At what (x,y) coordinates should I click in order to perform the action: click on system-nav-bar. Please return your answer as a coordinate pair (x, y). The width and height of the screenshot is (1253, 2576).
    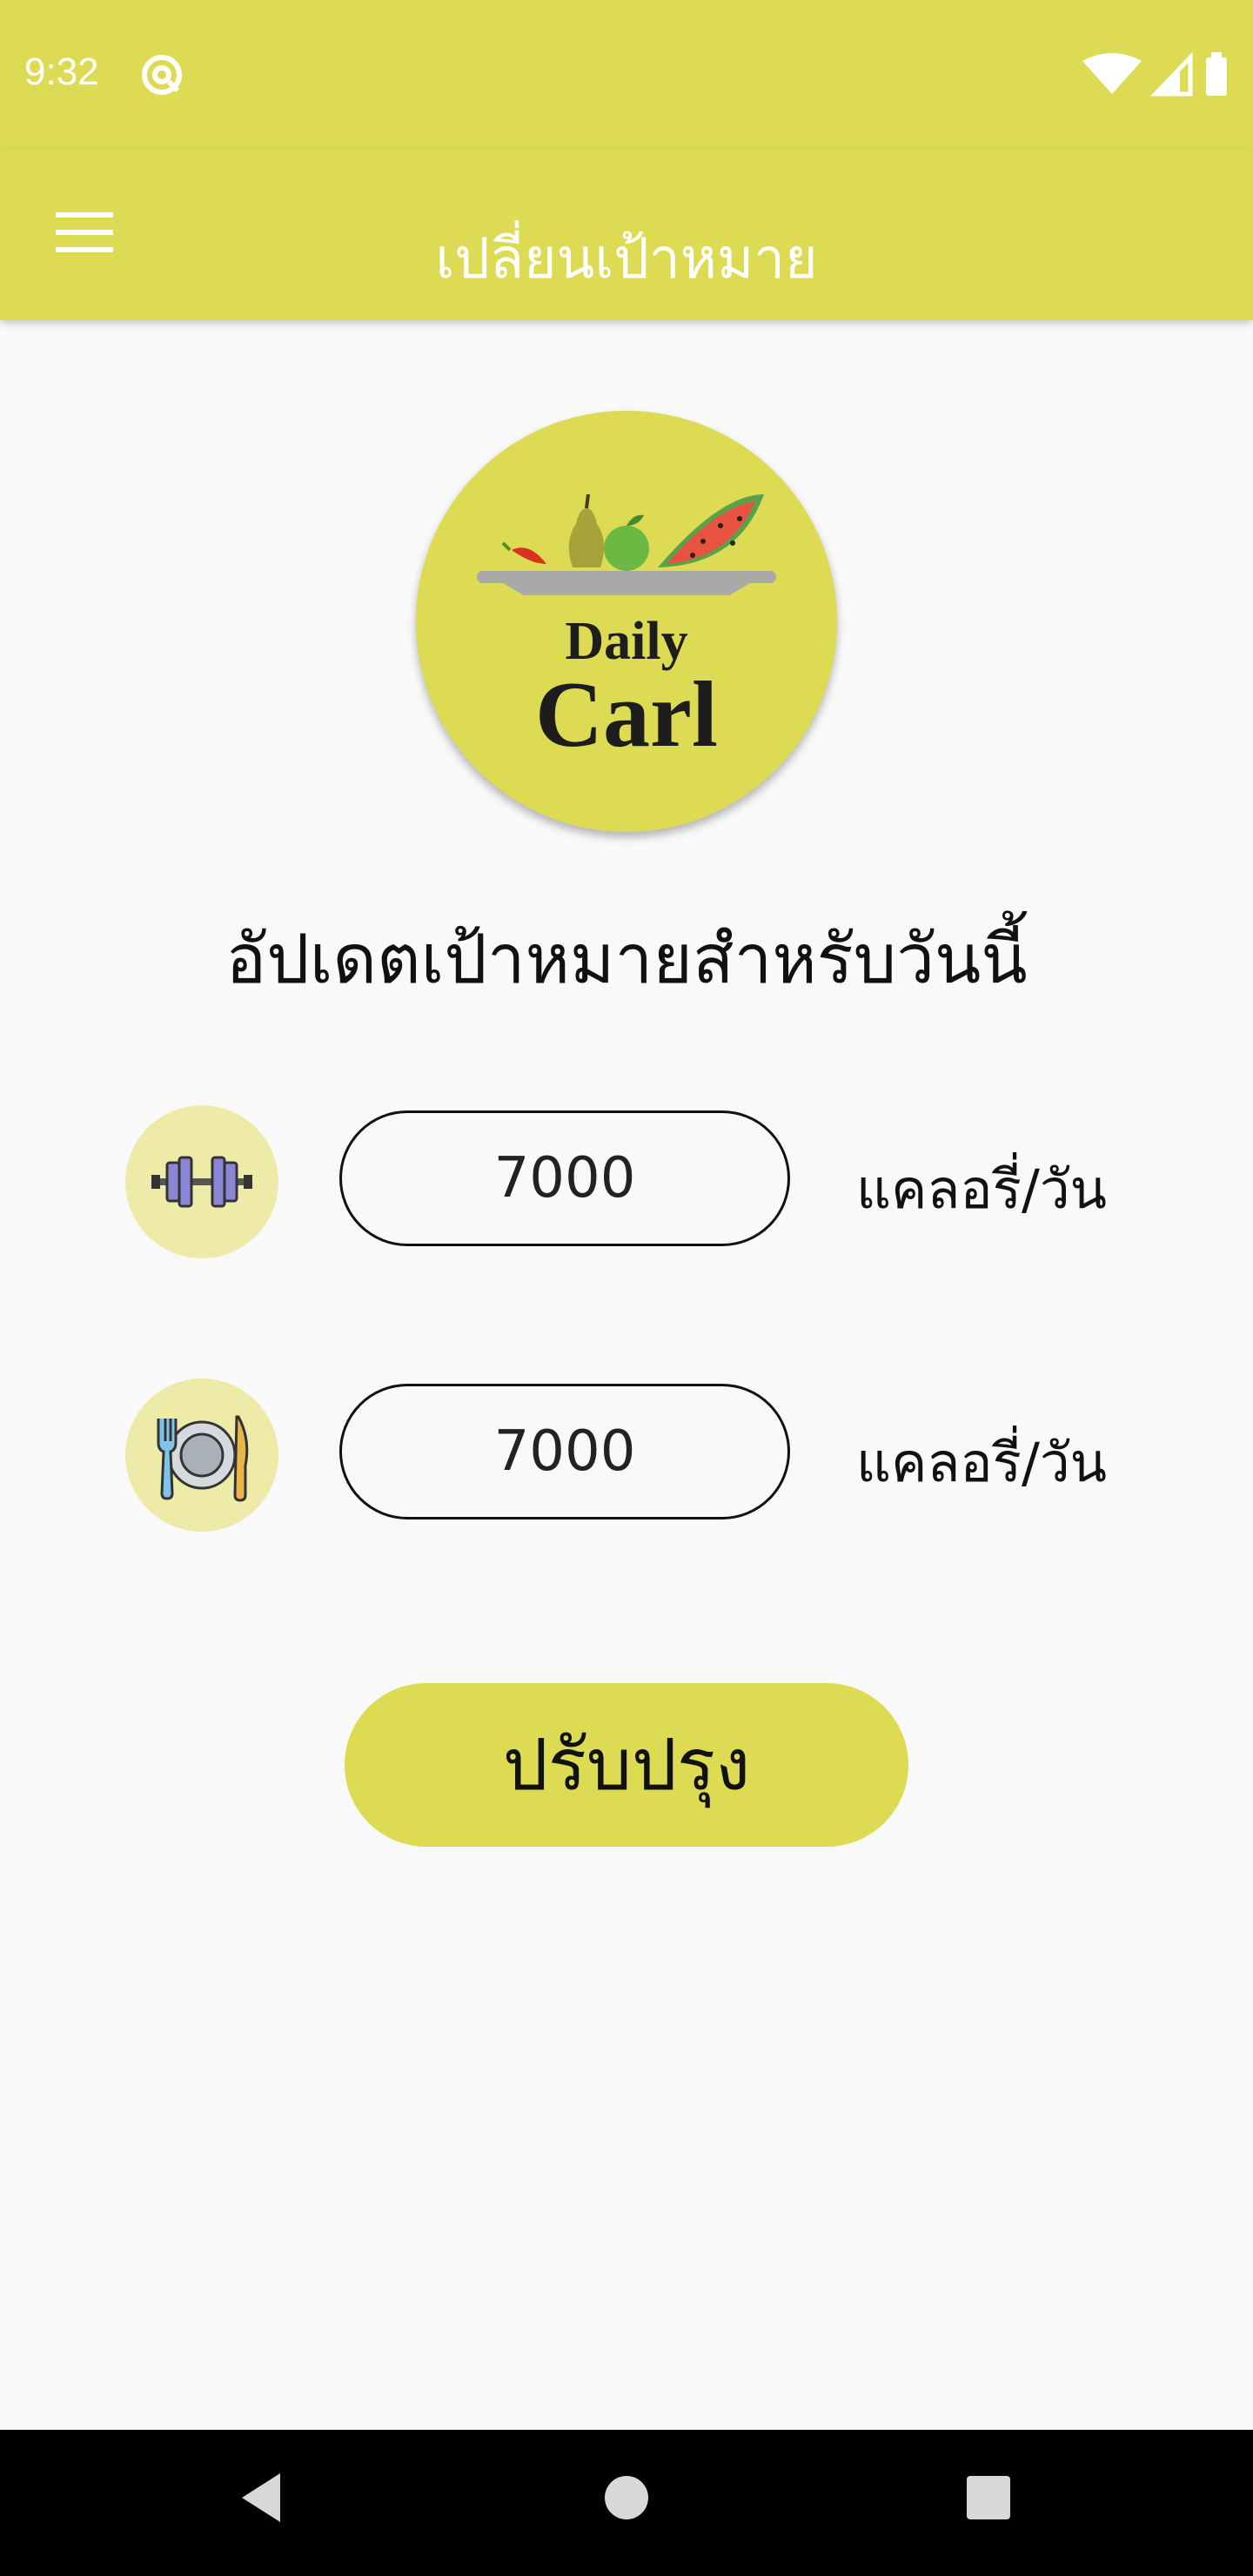
    Looking at the image, I should click on (626, 2503).